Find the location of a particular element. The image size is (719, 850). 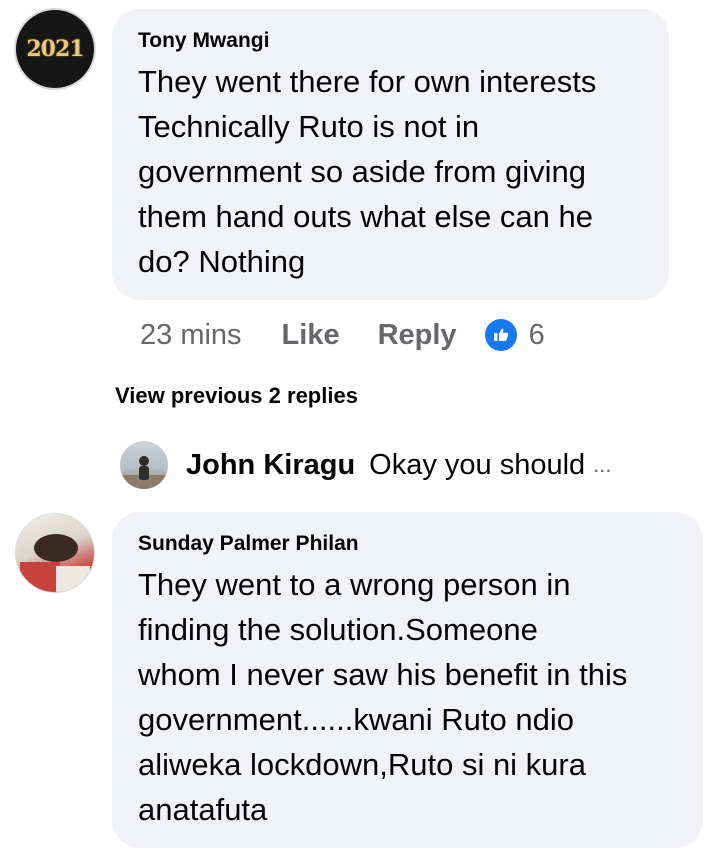

comment-author: Tony Mwangi is located at coordinates (390, 41).